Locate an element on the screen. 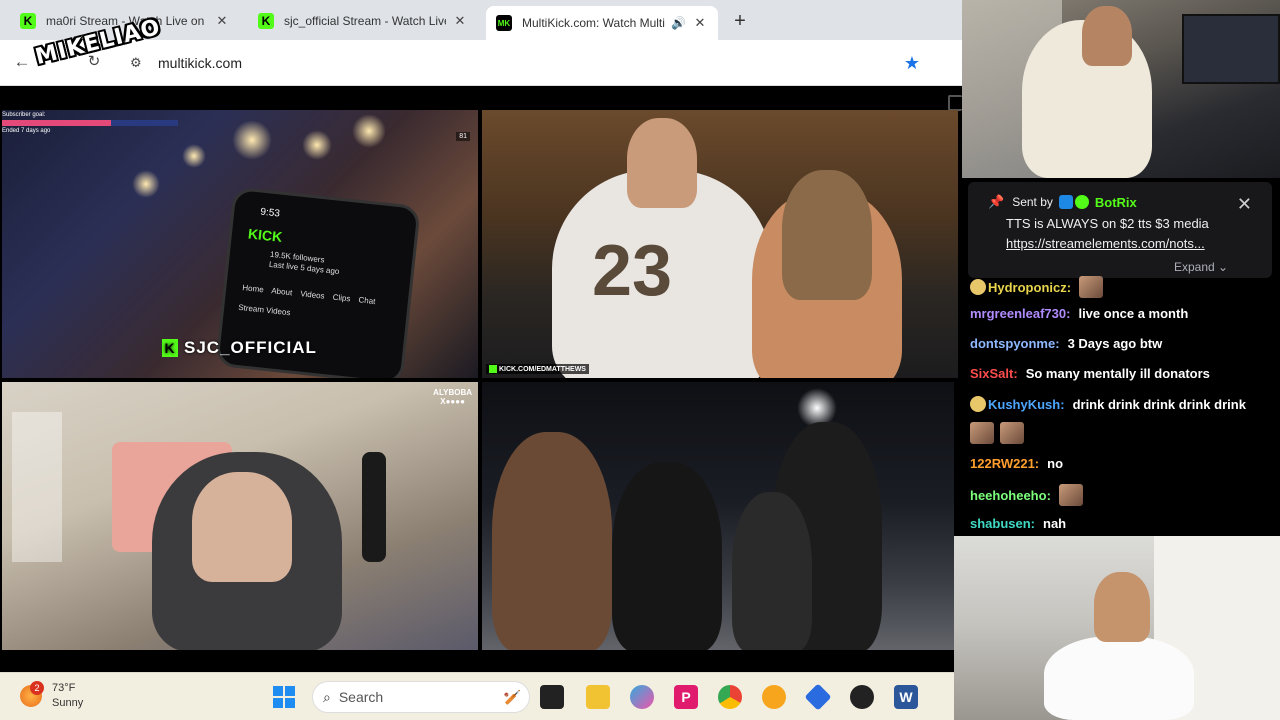 This screenshot has width=1280, height=720. channel-watermark: K SJC_OFFICIAL is located at coordinates (239, 348).